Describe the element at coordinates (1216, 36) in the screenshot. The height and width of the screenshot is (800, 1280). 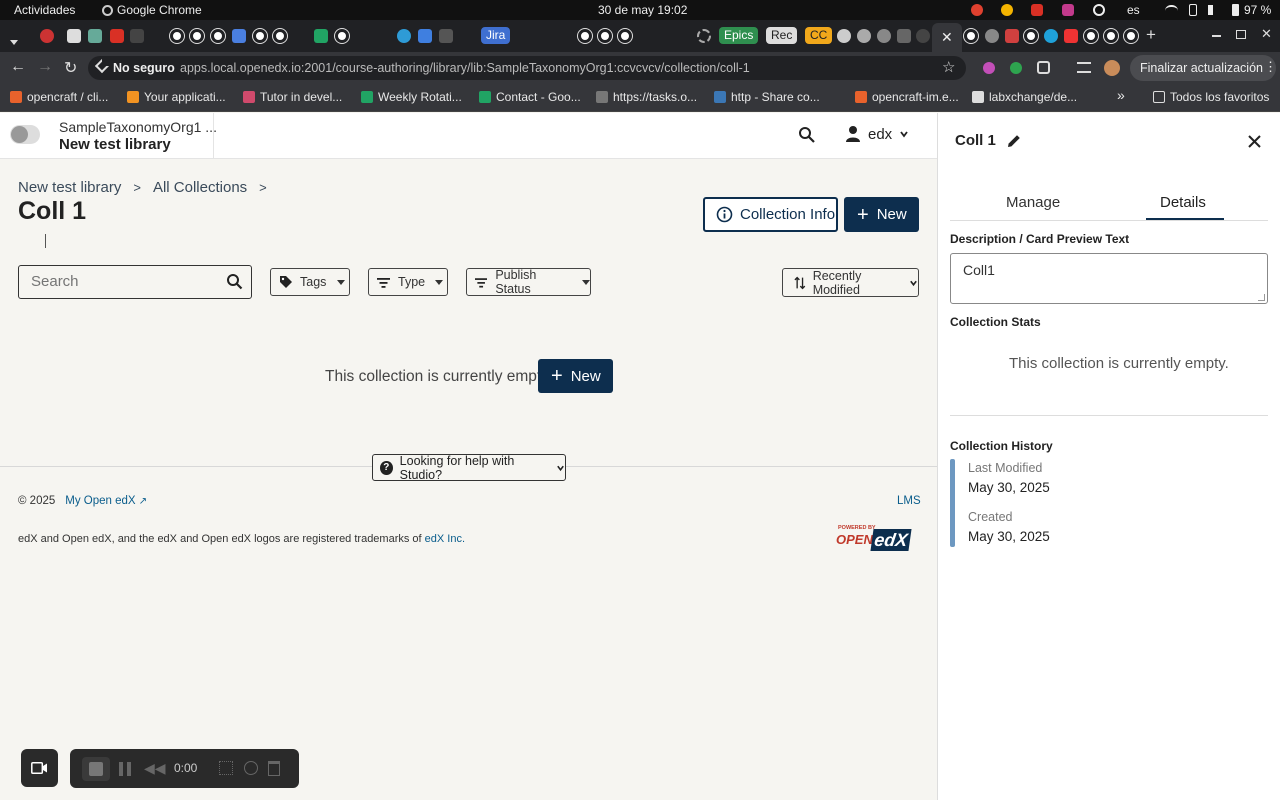
I see `minimize-icon` at that location.